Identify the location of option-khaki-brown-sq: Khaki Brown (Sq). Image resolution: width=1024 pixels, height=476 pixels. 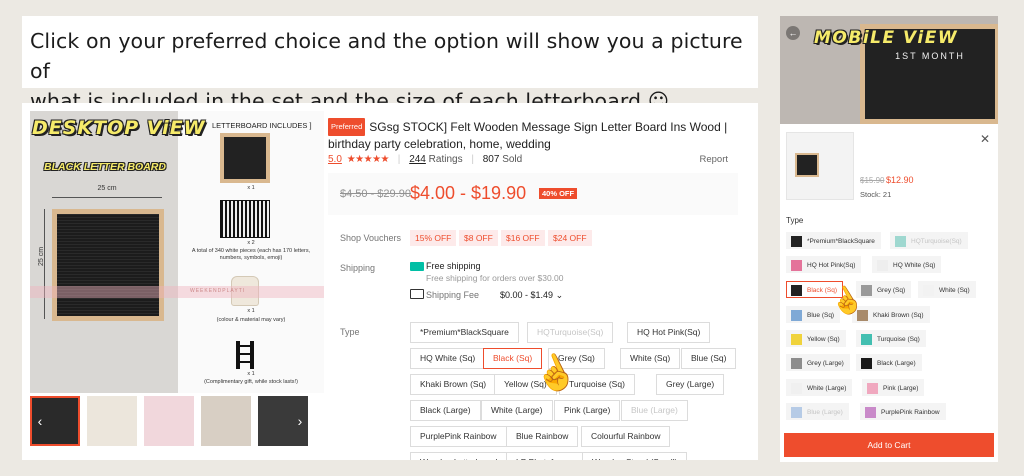
(453, 384).